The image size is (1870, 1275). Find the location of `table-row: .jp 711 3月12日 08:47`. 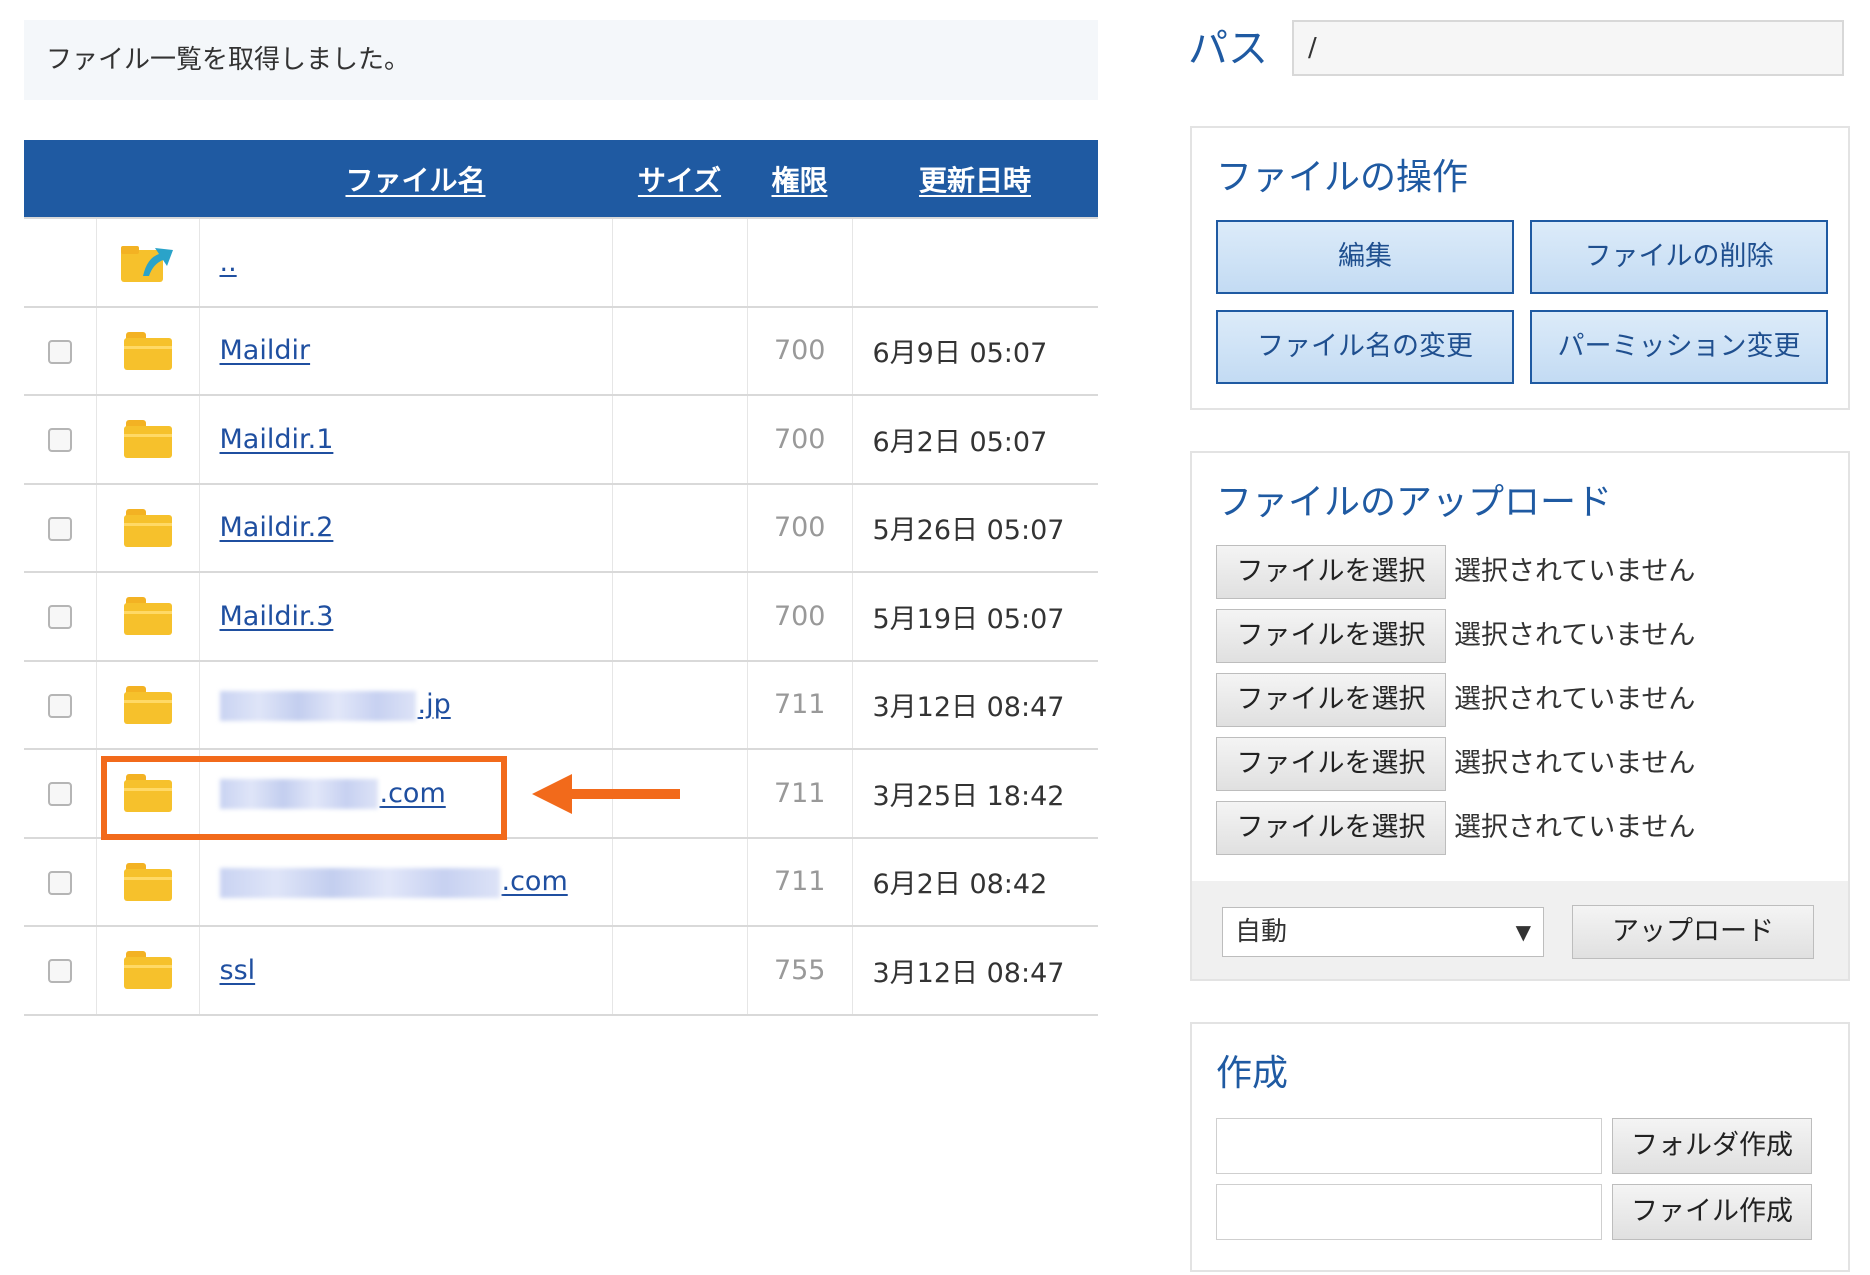

table-row: .jp 711 3月12日 08:47 is located at coordinates (561, 704).